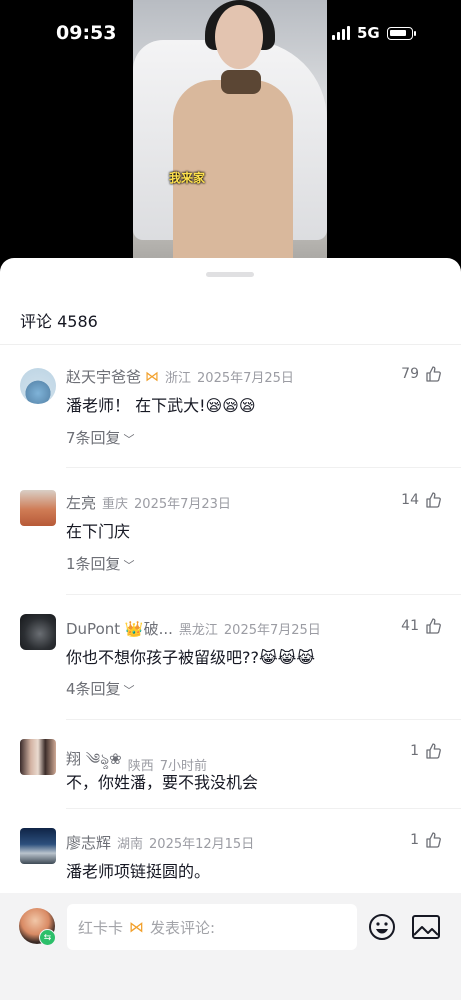  What do you see at coordinates (59, 321) in the screenshot?
I see `comments-title: 评论 4586` at bounding box center [59, 321].